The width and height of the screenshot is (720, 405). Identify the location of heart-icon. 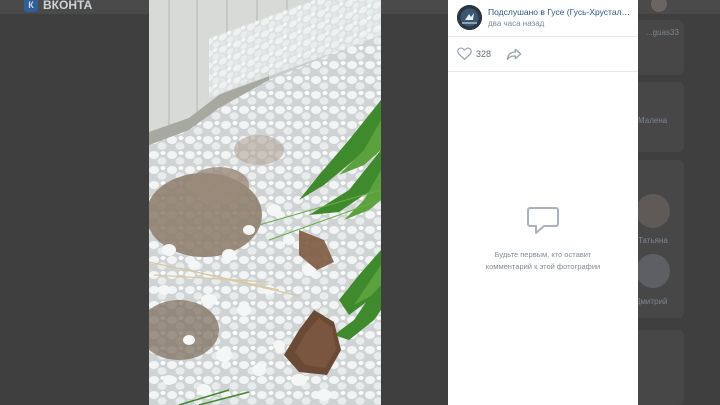
(464, 53).